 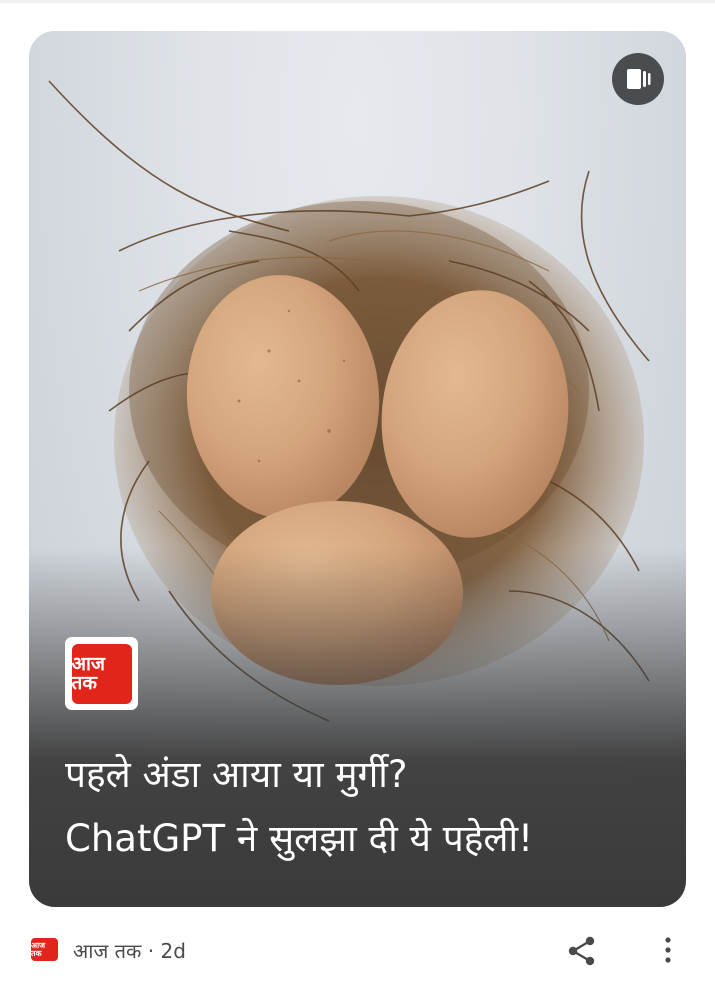 What do you see at coordinates (88, 673) in the screenshot?
I see `publisher-logo-text: आज तक` at bounding box center [88, 673].